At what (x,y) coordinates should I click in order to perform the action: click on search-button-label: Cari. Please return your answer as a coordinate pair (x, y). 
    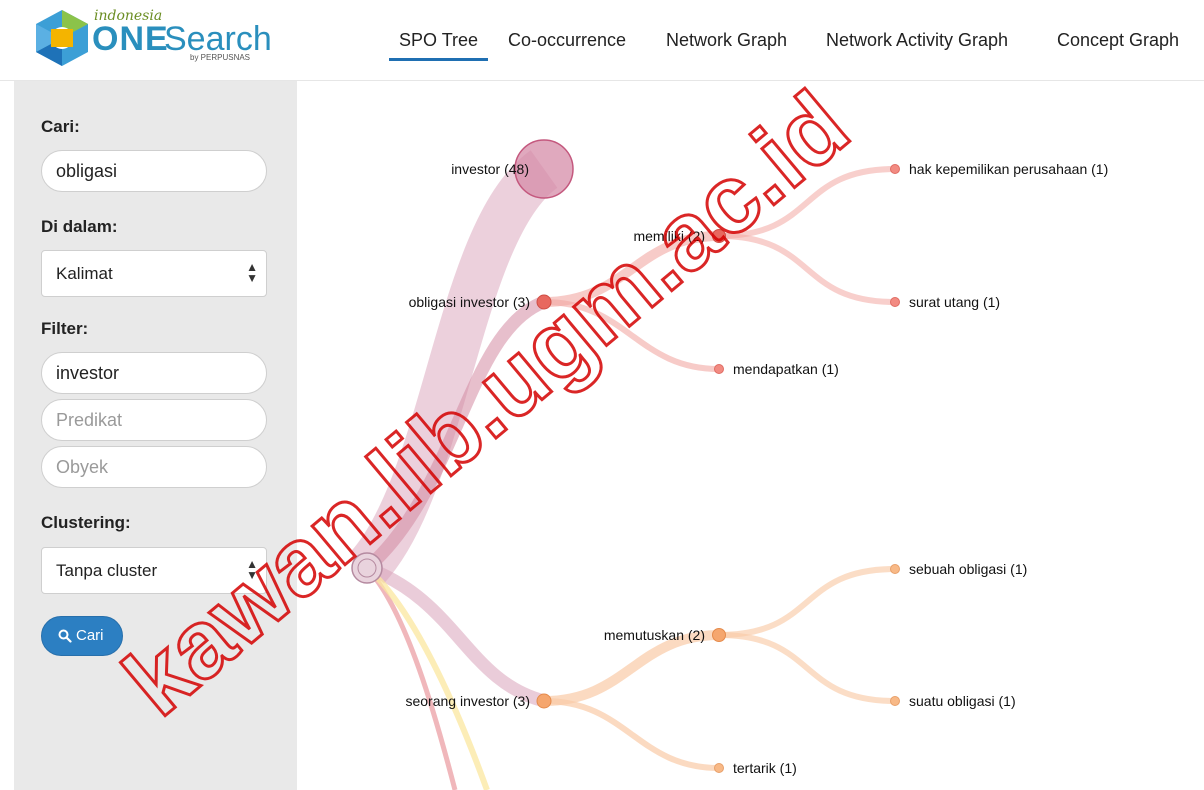
    Looking at the image, I should click on (90, 635).